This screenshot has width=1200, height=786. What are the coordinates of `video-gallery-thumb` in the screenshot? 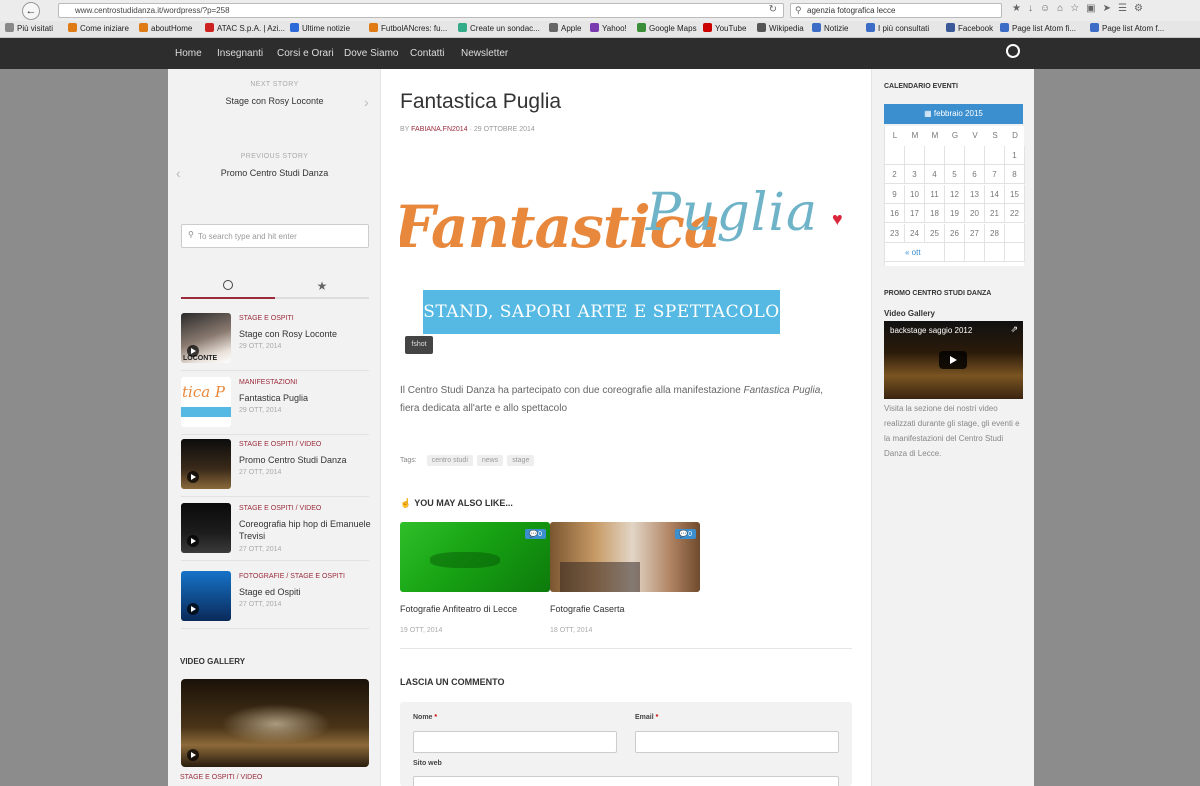 It's located at (275, 723).